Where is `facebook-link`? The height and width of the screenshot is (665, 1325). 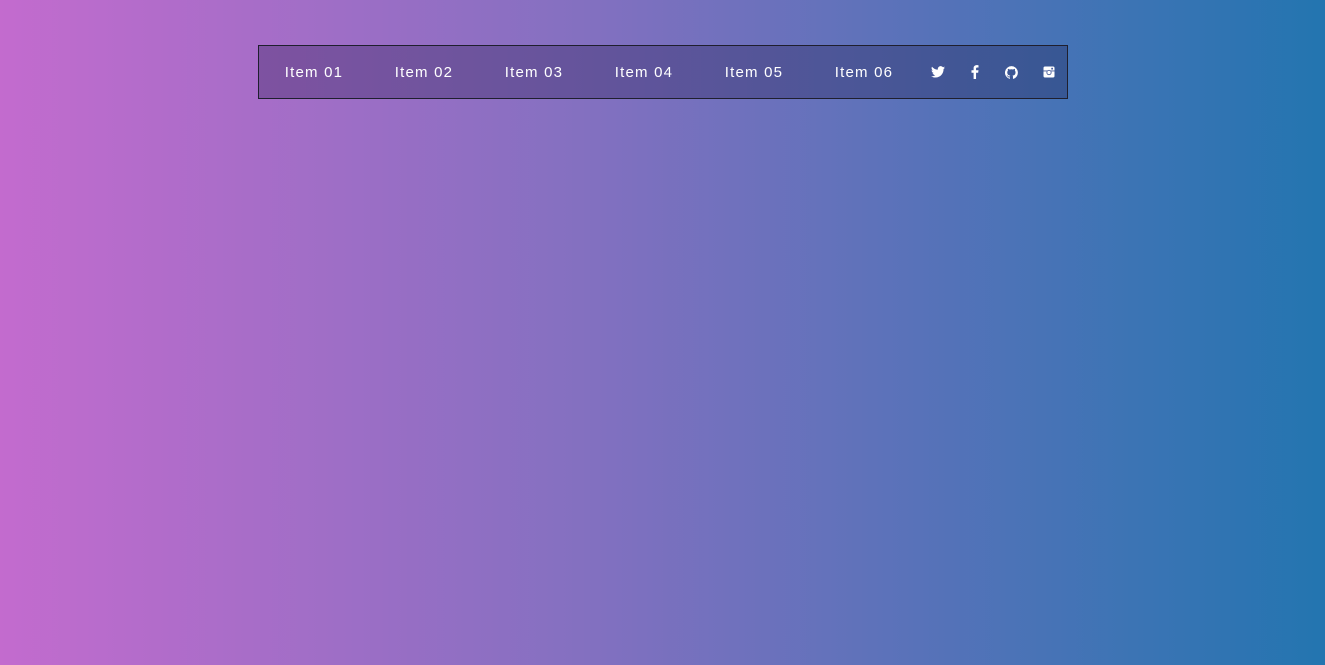 facebook-link is located at coordinates (974, 72).